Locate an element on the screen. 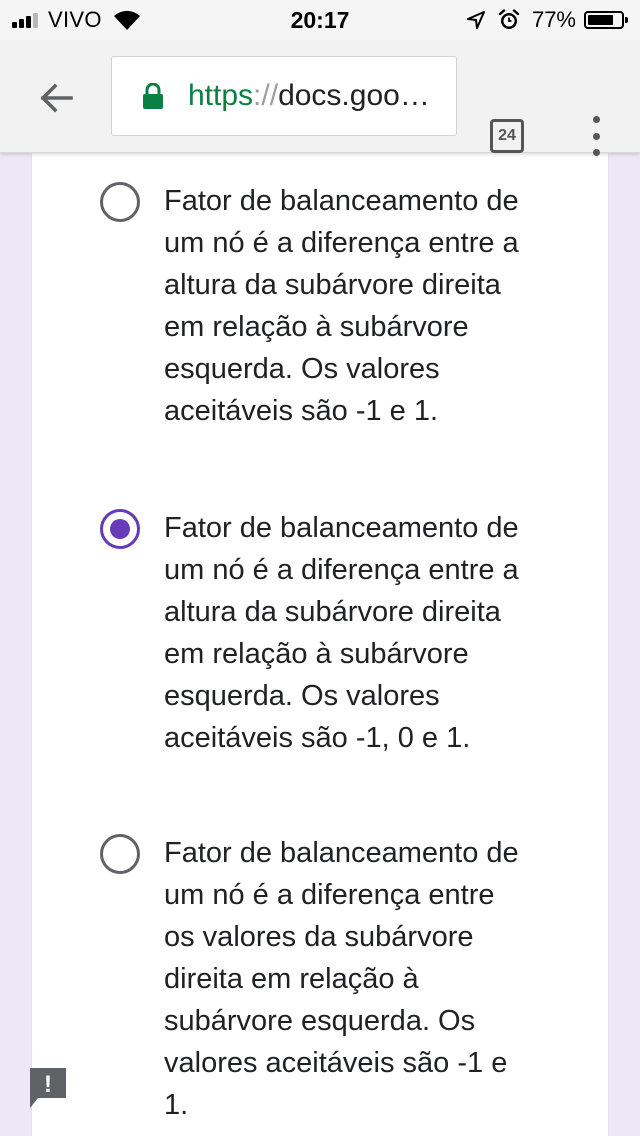  location-arrow-icon is located at coordinates (475, 20).